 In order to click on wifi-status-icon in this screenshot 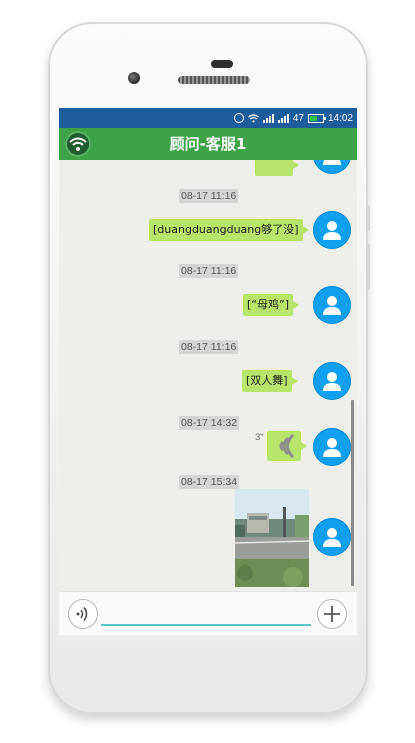, I will do `click(253, 117)`.